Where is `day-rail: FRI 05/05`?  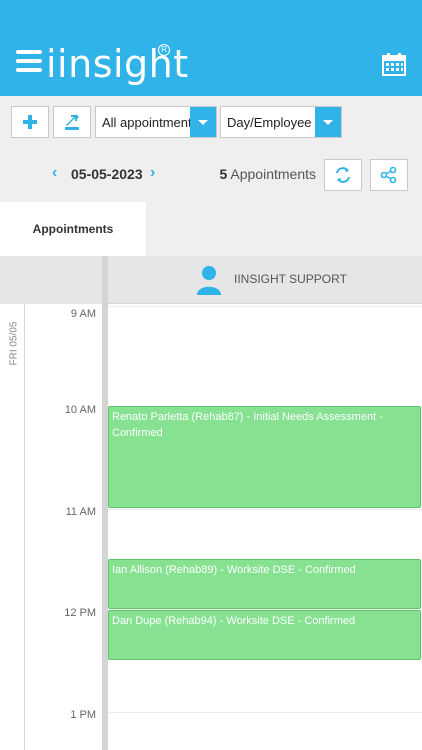
day-rail: FRI 05/05 is located at coordinates (12, 527).